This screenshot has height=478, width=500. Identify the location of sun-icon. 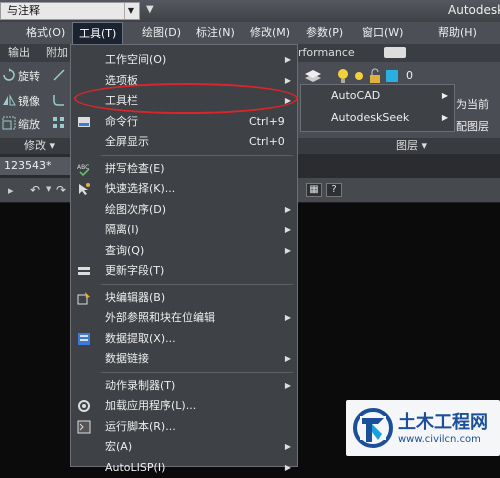
(359, 76).